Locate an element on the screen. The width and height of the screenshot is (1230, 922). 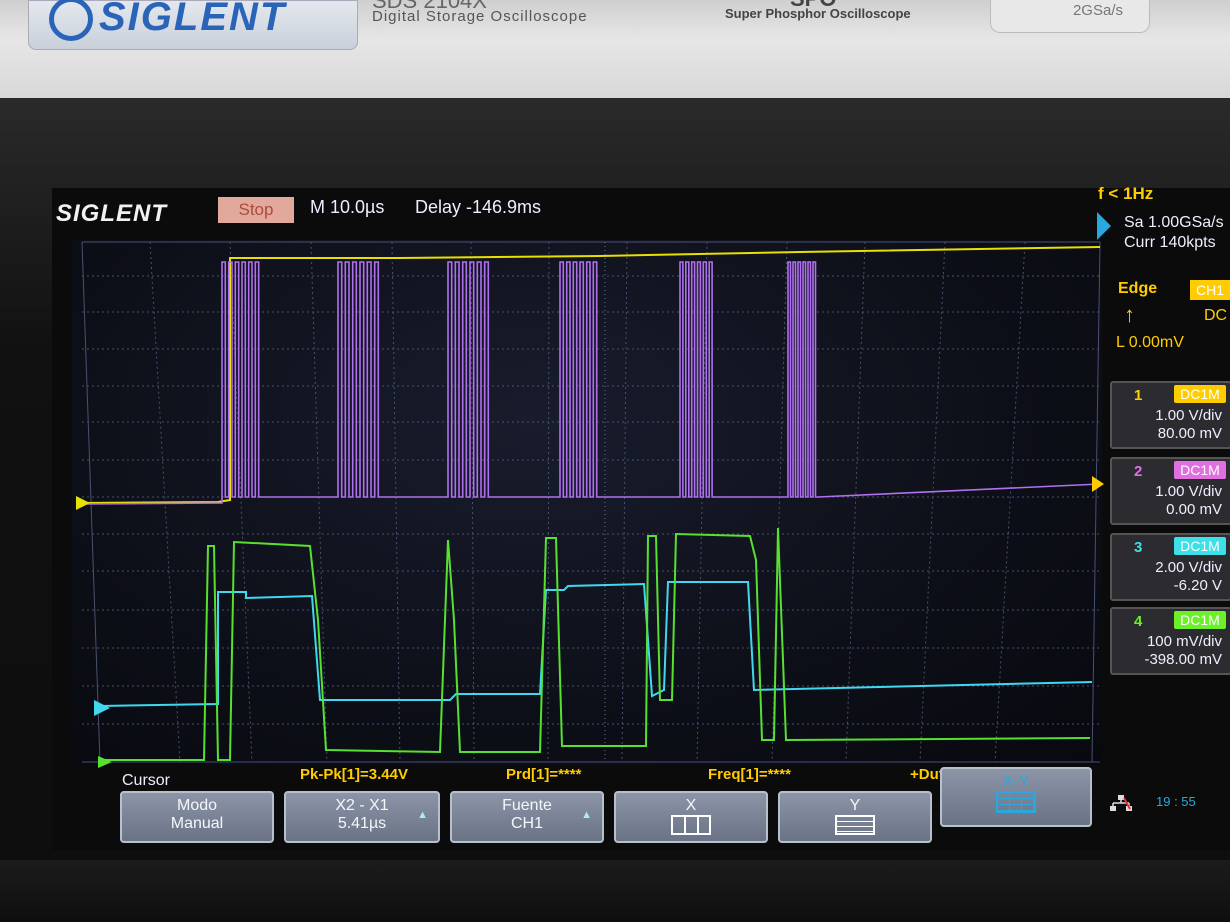
rate-plate: 2GSa/s is located at coordinates (1070, 16).